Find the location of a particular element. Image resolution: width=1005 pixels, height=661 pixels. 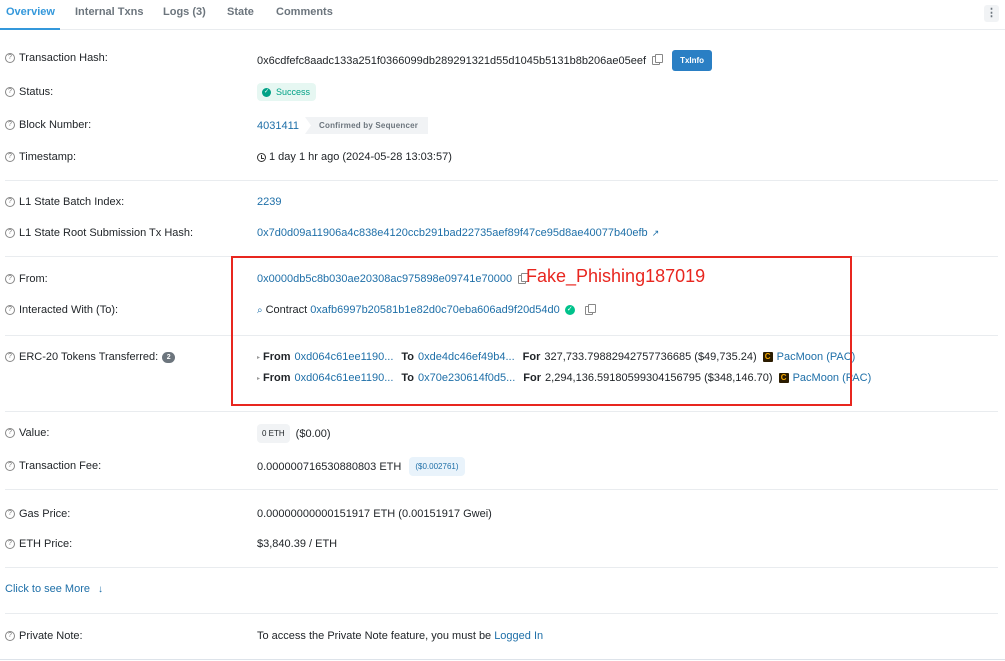

status-badge: ✓ Success is located at coordinates (287, 92).